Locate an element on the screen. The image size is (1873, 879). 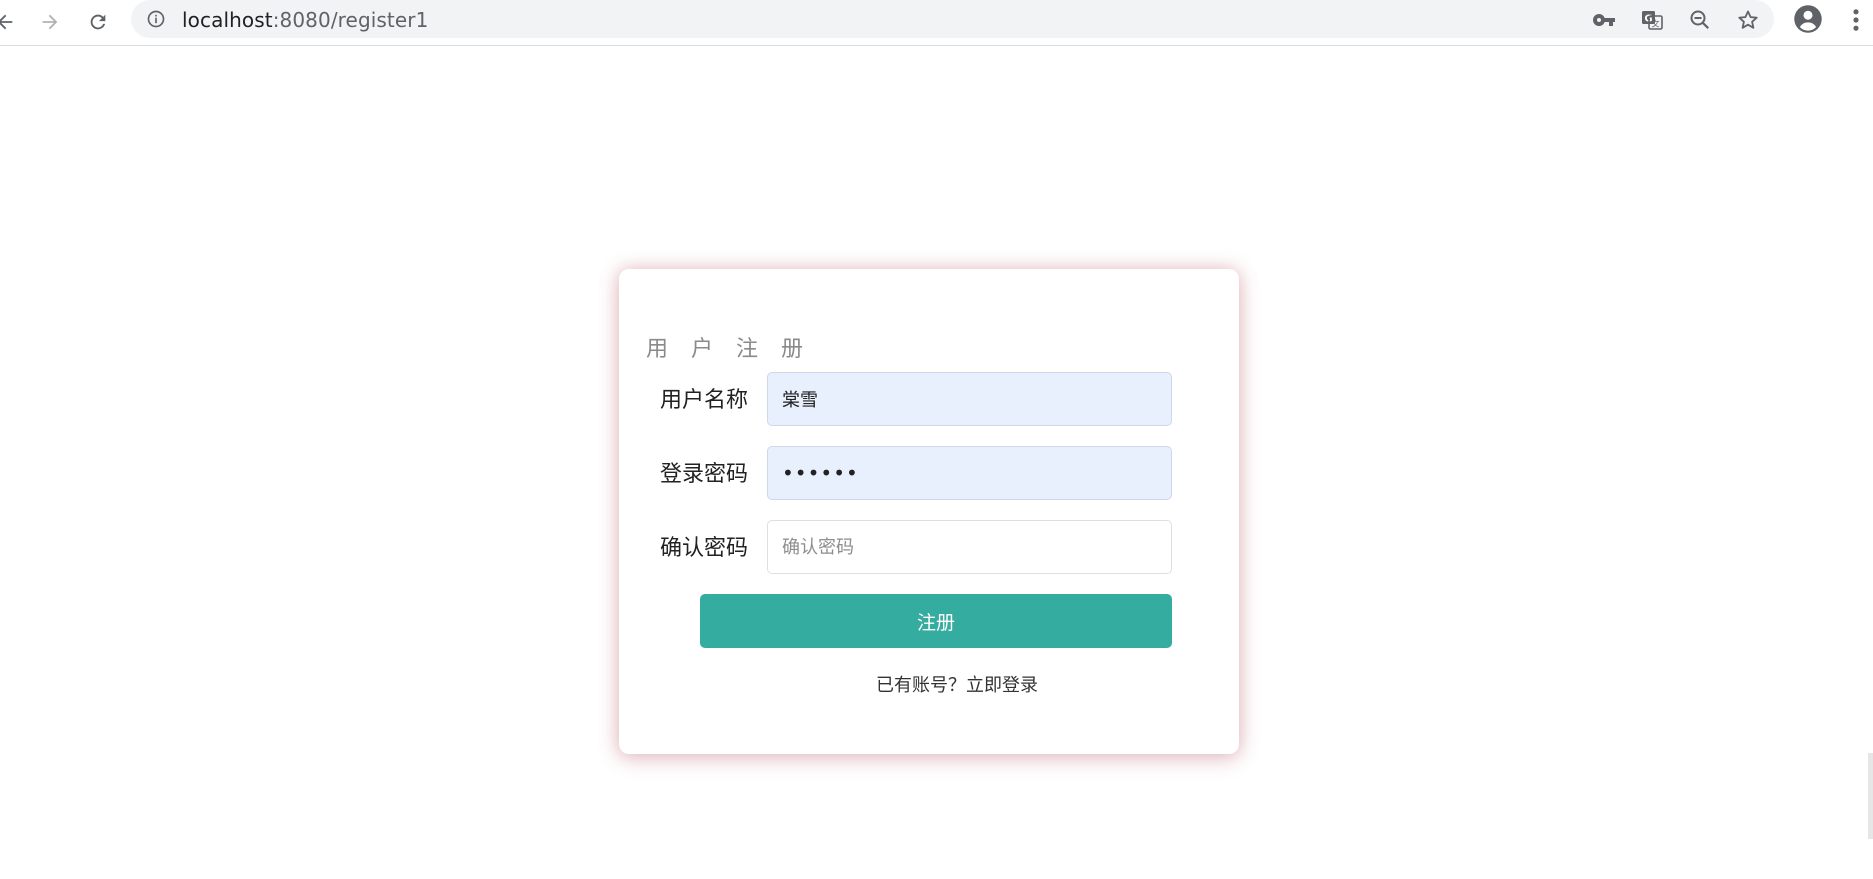
reload-button is located at coordinates (98, 22).